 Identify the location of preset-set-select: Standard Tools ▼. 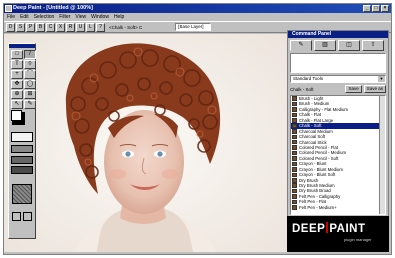
(338, 79).